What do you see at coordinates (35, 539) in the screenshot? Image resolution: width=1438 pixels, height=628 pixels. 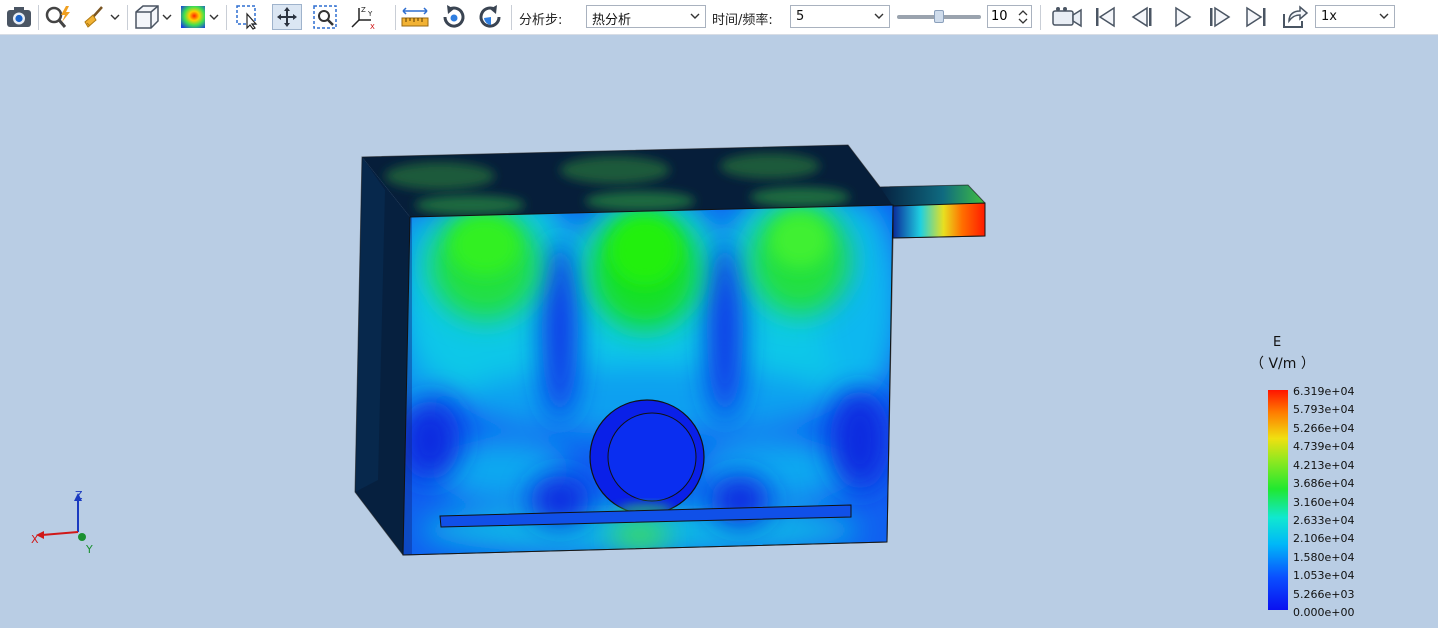 I see `axis-x-label: X` at bounding box center [35, 539].